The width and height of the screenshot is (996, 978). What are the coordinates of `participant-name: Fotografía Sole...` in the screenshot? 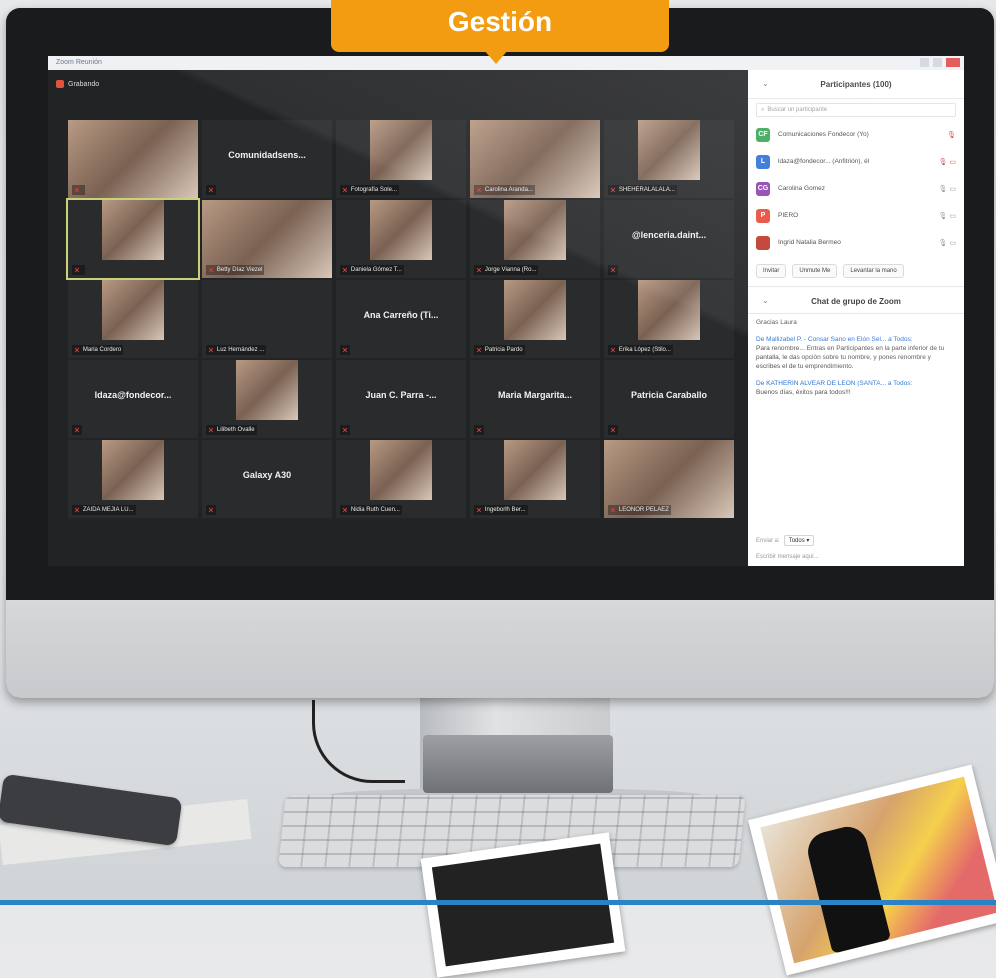 It's located at (373, 190).